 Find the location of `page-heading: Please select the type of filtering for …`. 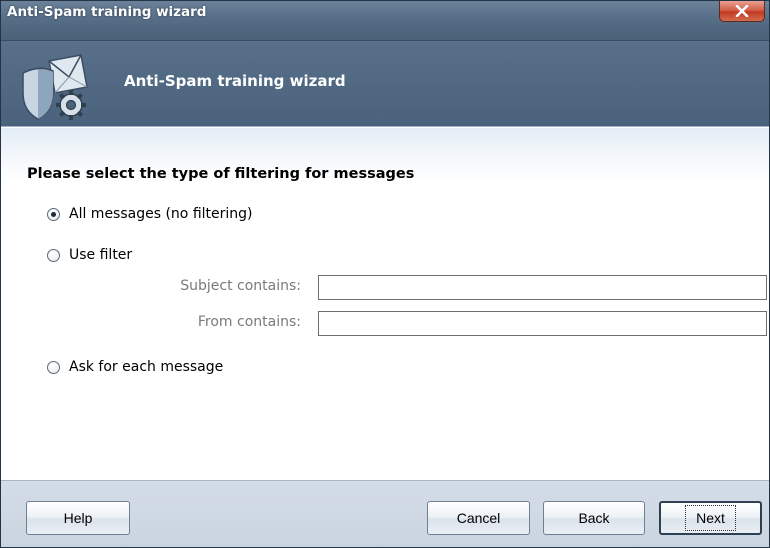

page-heading: Please select the type of filtering for … is located at coordinates (221, 174).